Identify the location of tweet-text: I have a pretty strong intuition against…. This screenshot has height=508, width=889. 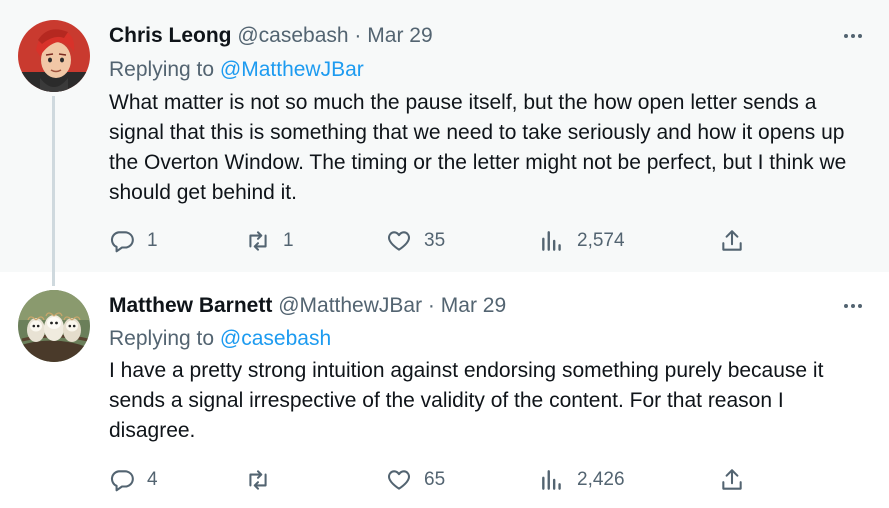
(466, 400).